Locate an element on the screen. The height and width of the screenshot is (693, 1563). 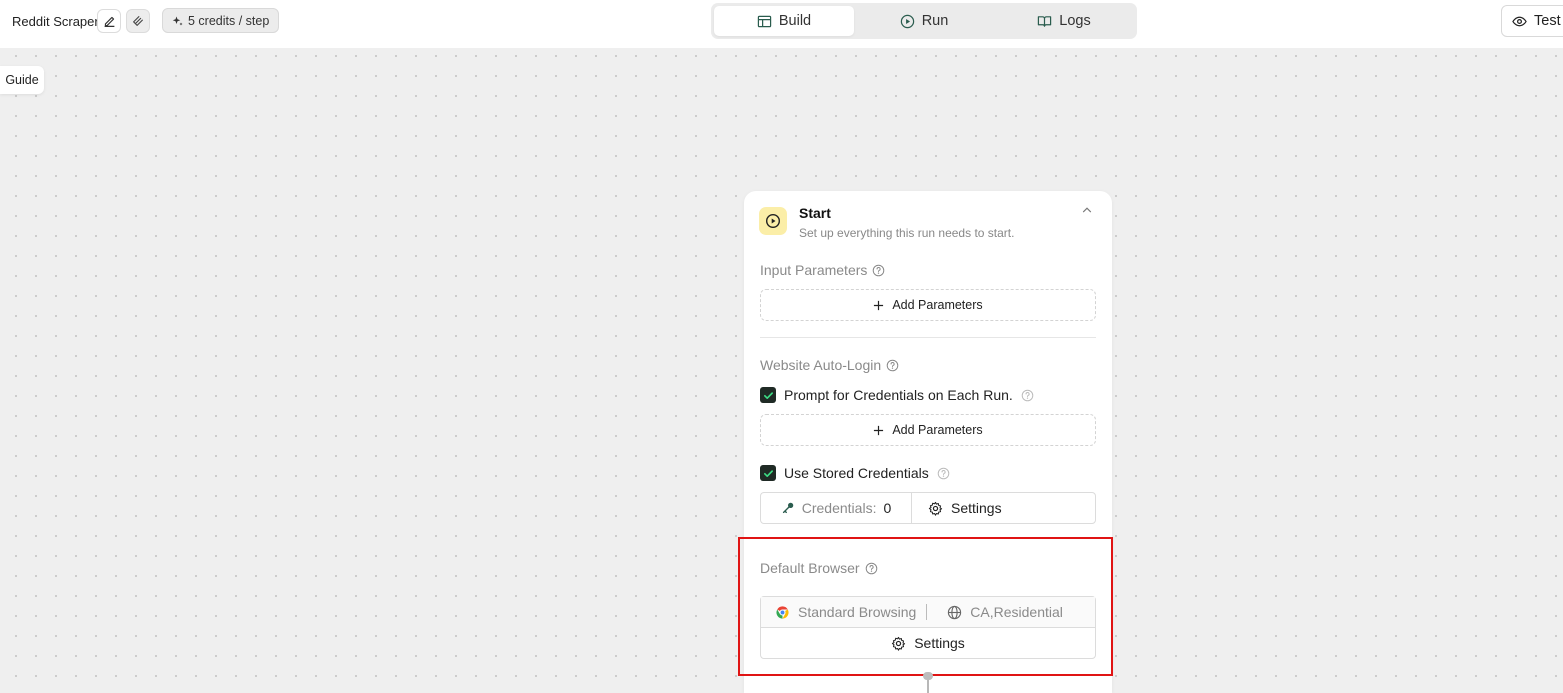
edit-name-button is located at coordinates (109, 21).